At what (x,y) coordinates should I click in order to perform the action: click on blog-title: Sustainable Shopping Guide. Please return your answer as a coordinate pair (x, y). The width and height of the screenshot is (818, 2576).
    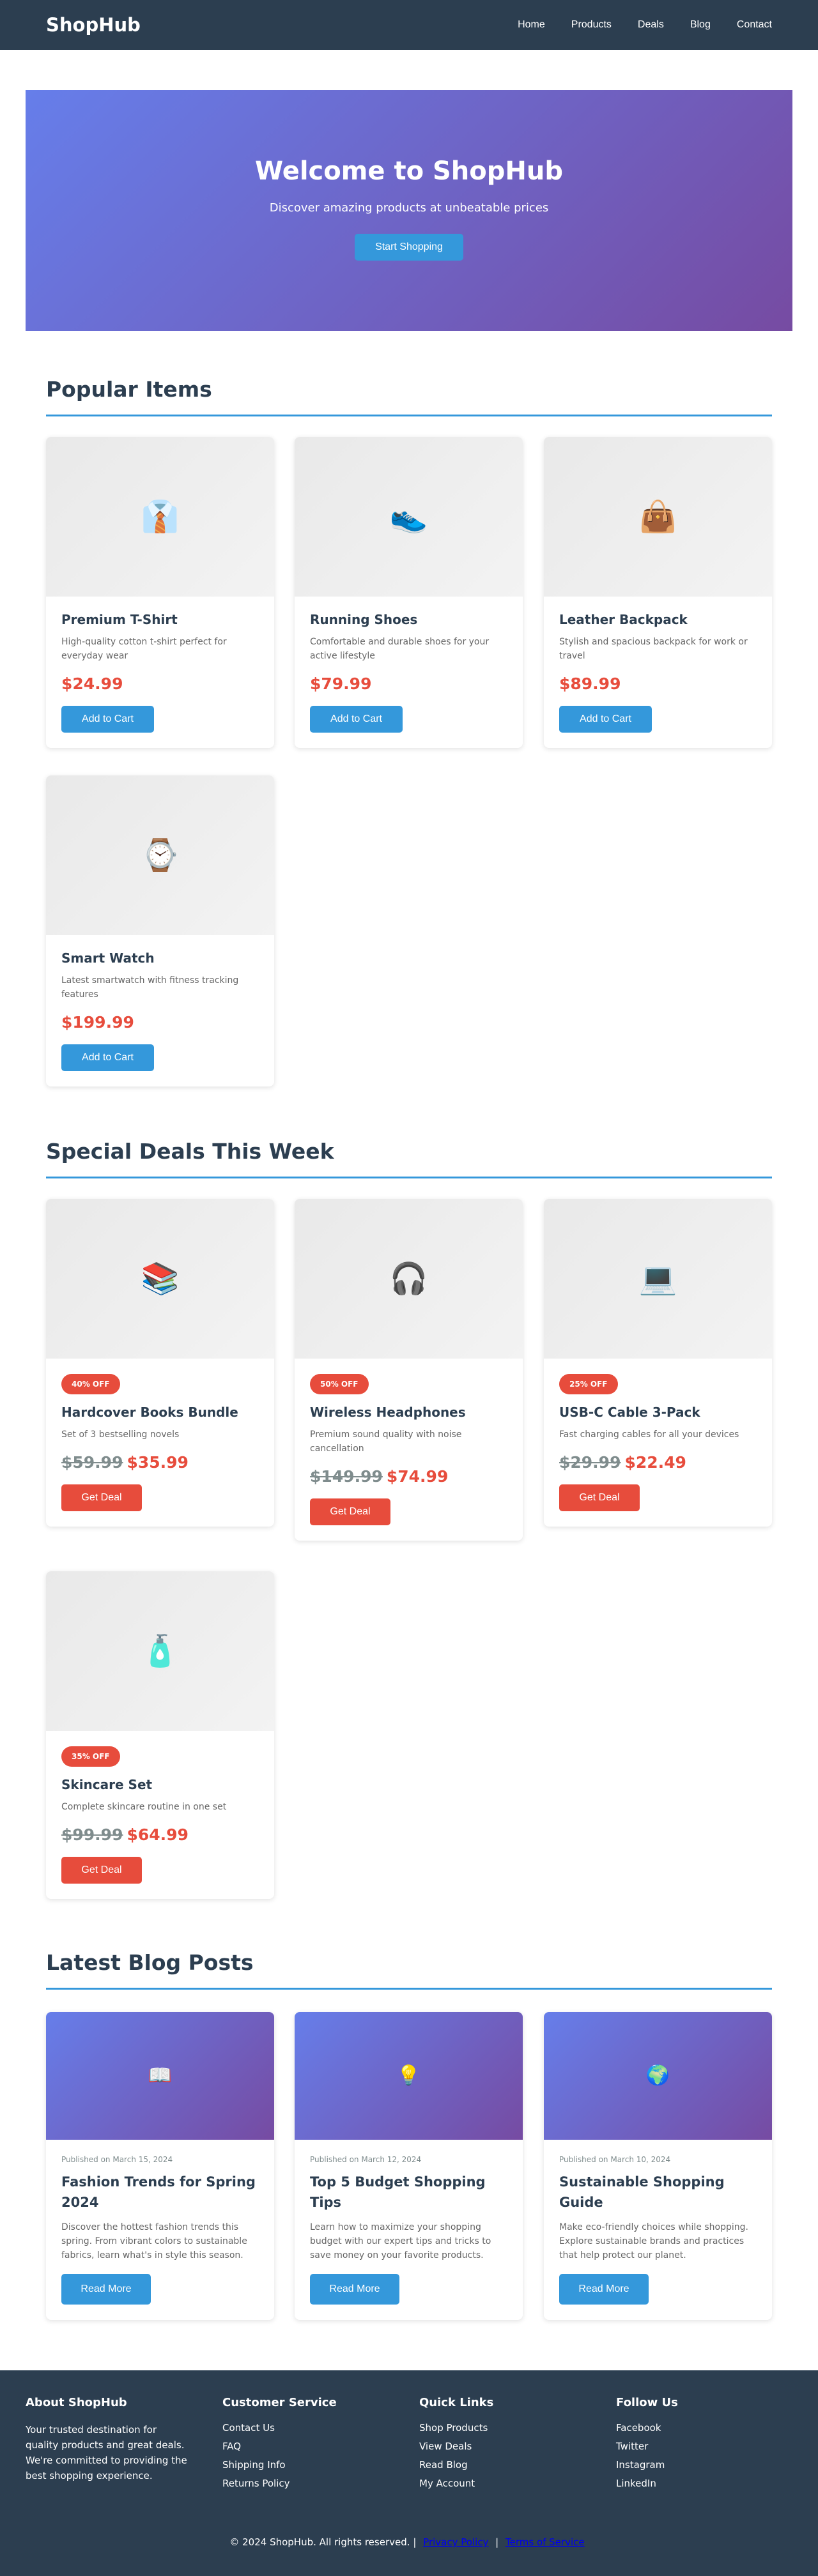
    Looking at the image, I should click on (658, 2192).